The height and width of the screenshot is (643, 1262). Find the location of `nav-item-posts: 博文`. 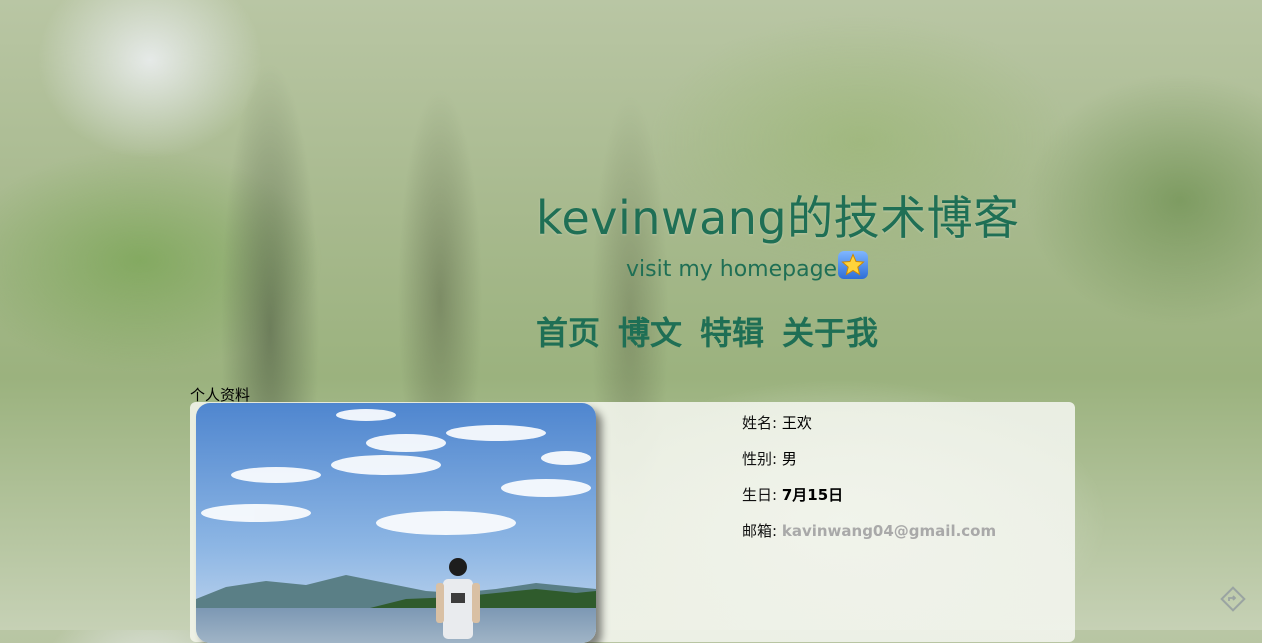

nav-item-posts: 博文 is located at coordinates (650, 331).